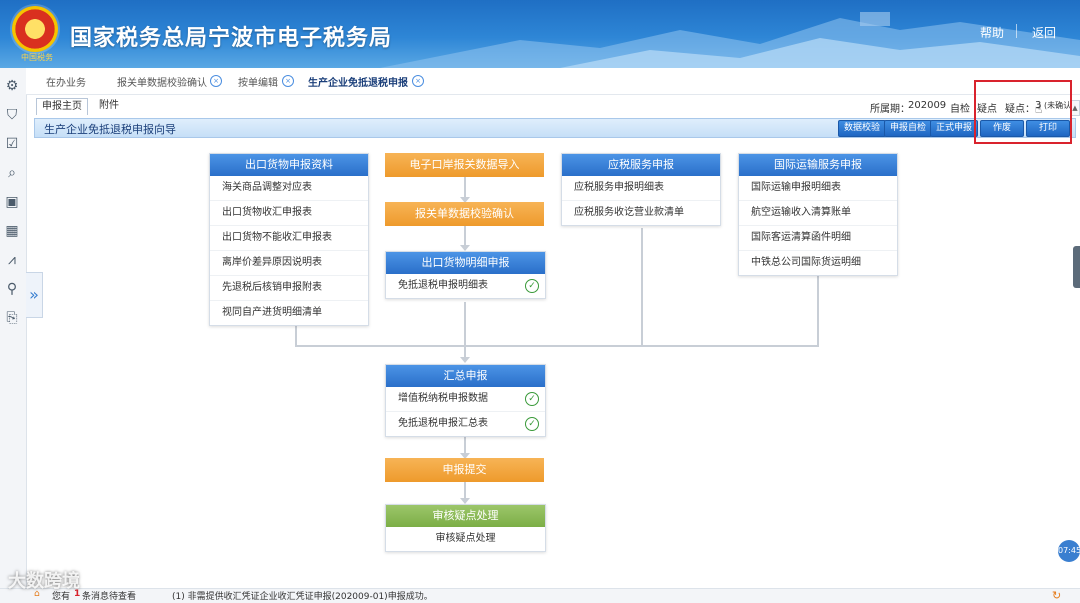  Describe the element at coordinates (289, 213) in the screenshot. I see `list-item: 出口货物收汇申报表` at that location.